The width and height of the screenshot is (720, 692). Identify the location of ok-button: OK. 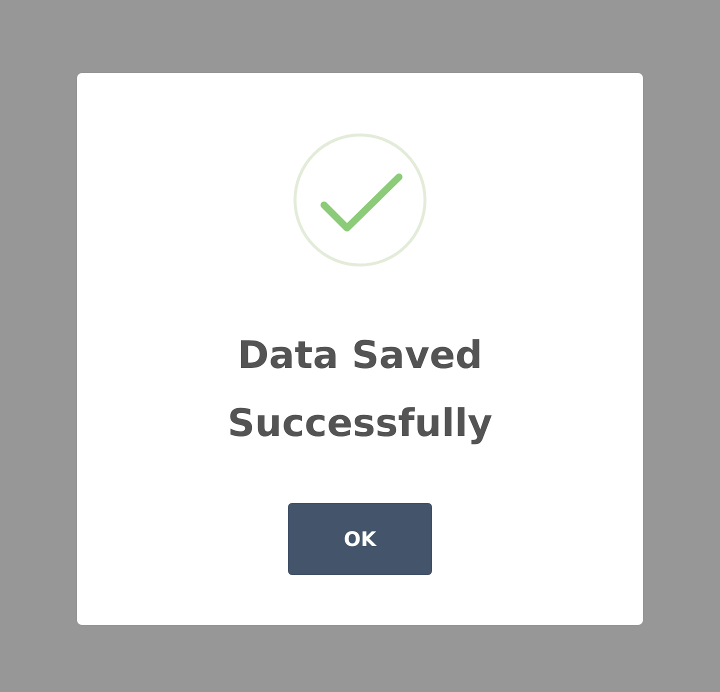
(360, 539).